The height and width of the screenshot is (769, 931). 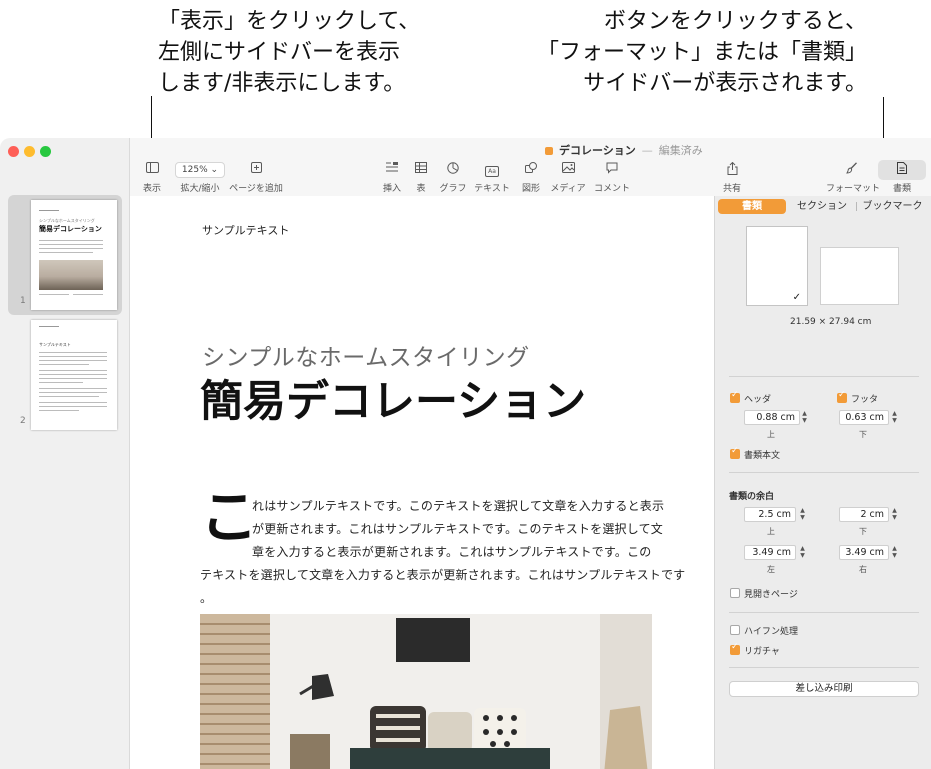 What do you see at coordinates (901, 189) in the screenshot?
I see `document-label: 書類` at bounding box center [901, 189].